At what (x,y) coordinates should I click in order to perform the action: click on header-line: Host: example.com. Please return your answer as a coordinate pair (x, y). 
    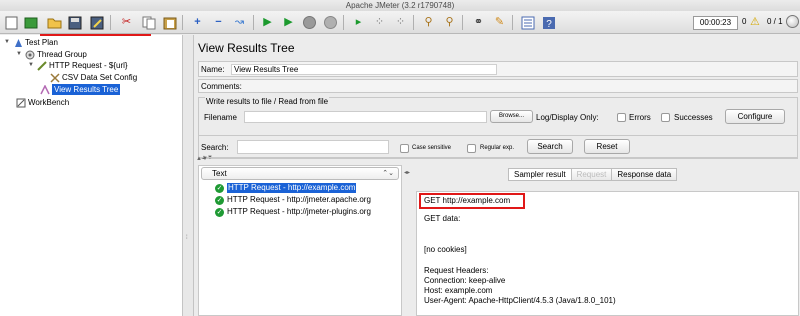
    Looking at the image, I should click on (458, 290).